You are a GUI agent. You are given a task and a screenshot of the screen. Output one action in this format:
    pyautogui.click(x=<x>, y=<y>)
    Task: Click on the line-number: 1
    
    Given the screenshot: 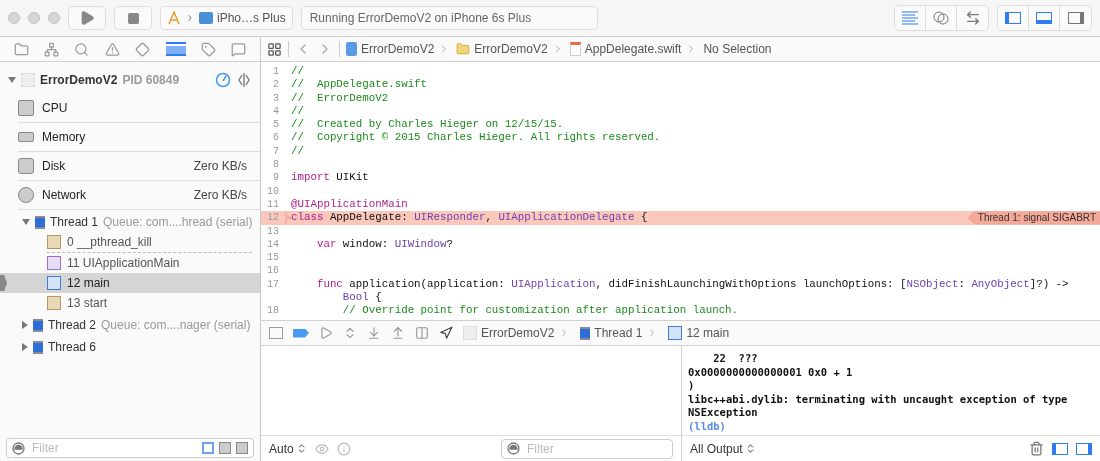 What is the action you would take?
    pyautogui.click(x=276, y=72)
    